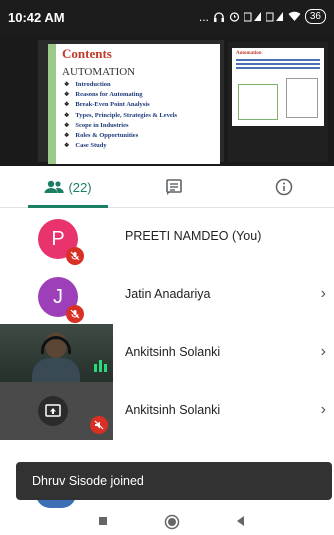 This screenshot has width=334, height=535. Describe the element at coordinates (58, 296) in the screenshot. I see `avatar-initial: J` at that location.